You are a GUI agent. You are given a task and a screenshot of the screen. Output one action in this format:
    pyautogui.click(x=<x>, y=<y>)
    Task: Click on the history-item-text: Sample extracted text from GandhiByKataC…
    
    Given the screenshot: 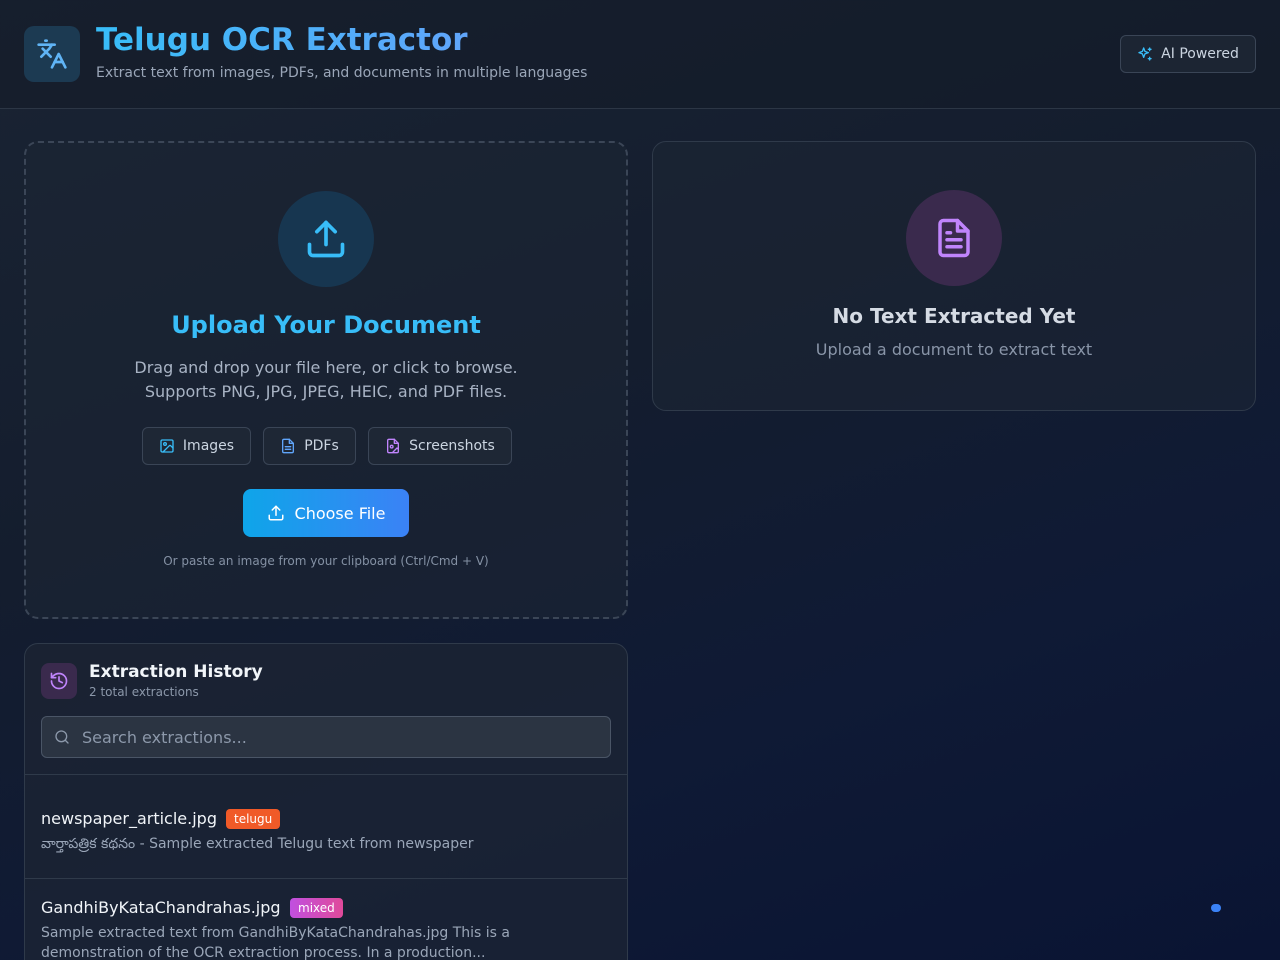 What is the action you would take?
    pyautogui.click(x=275, y=942)
    